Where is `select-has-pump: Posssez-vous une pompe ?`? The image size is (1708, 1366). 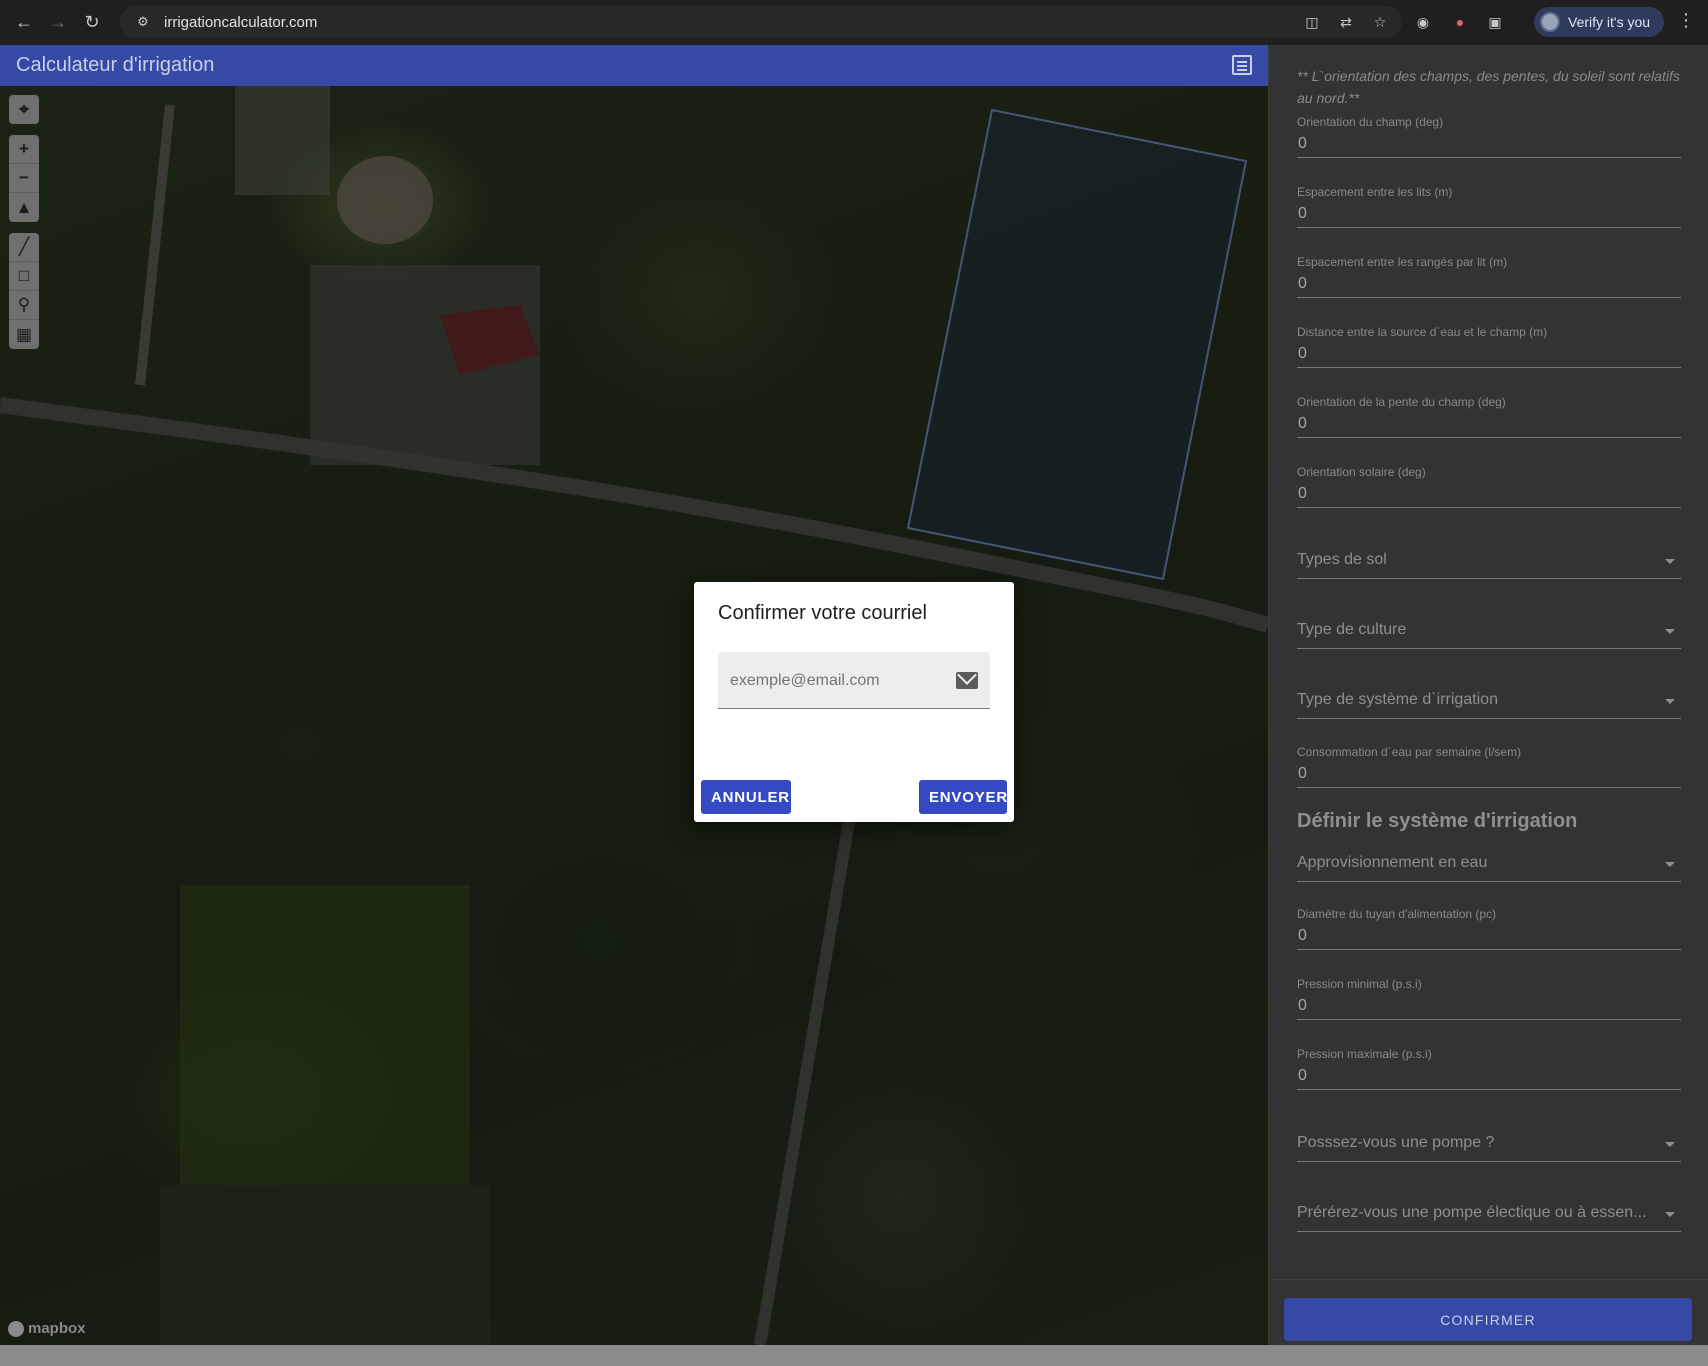 select-has-pump: Posssez-vous une pompe ? is located at coordinates (1489, 1145).